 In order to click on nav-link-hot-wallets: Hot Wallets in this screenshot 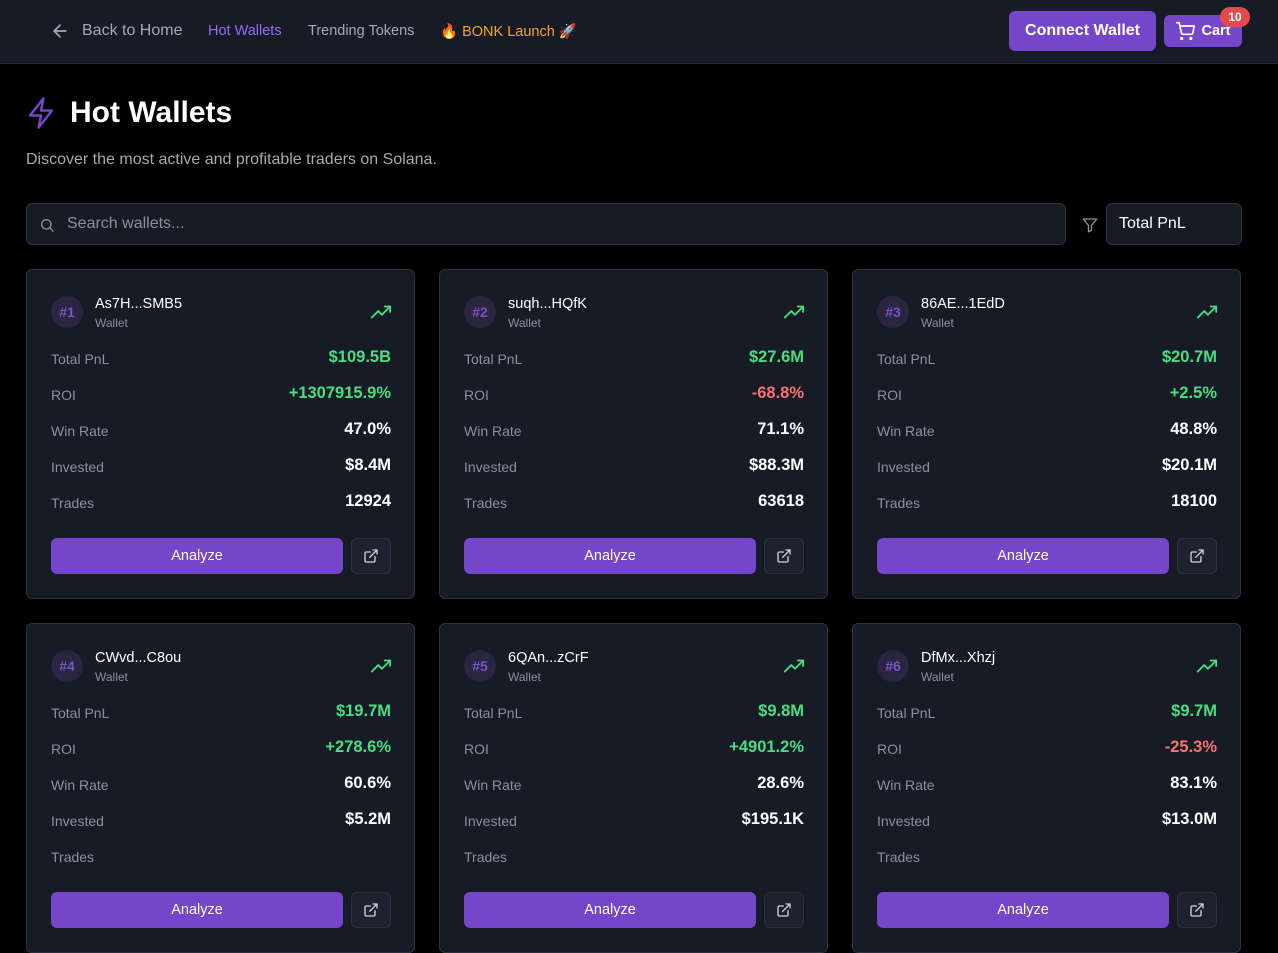, I will do `click(245, 31)`.